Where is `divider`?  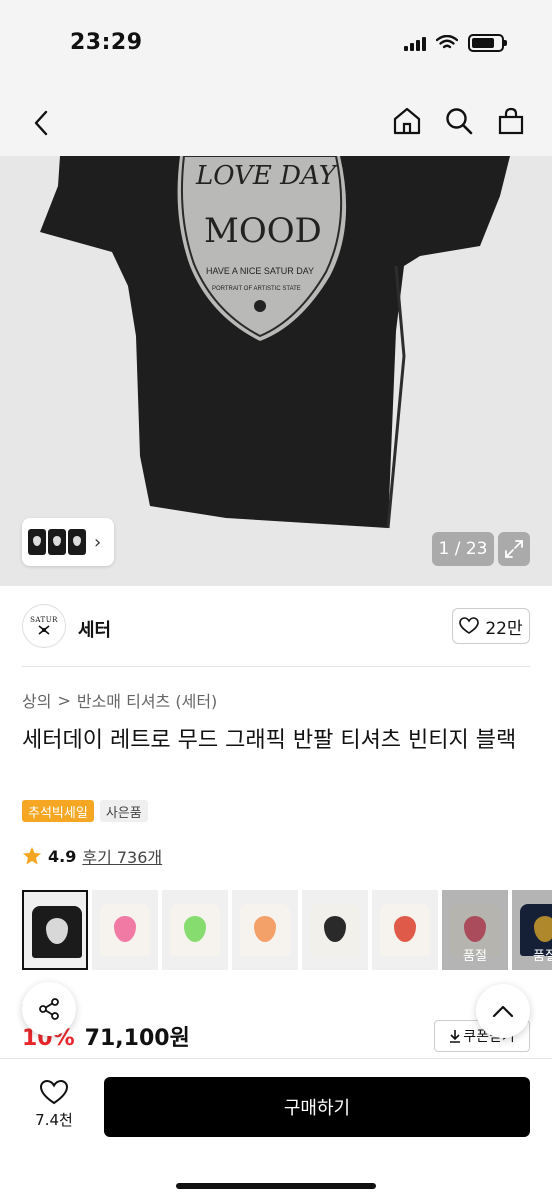 divider is located at coordinates (276, 666).